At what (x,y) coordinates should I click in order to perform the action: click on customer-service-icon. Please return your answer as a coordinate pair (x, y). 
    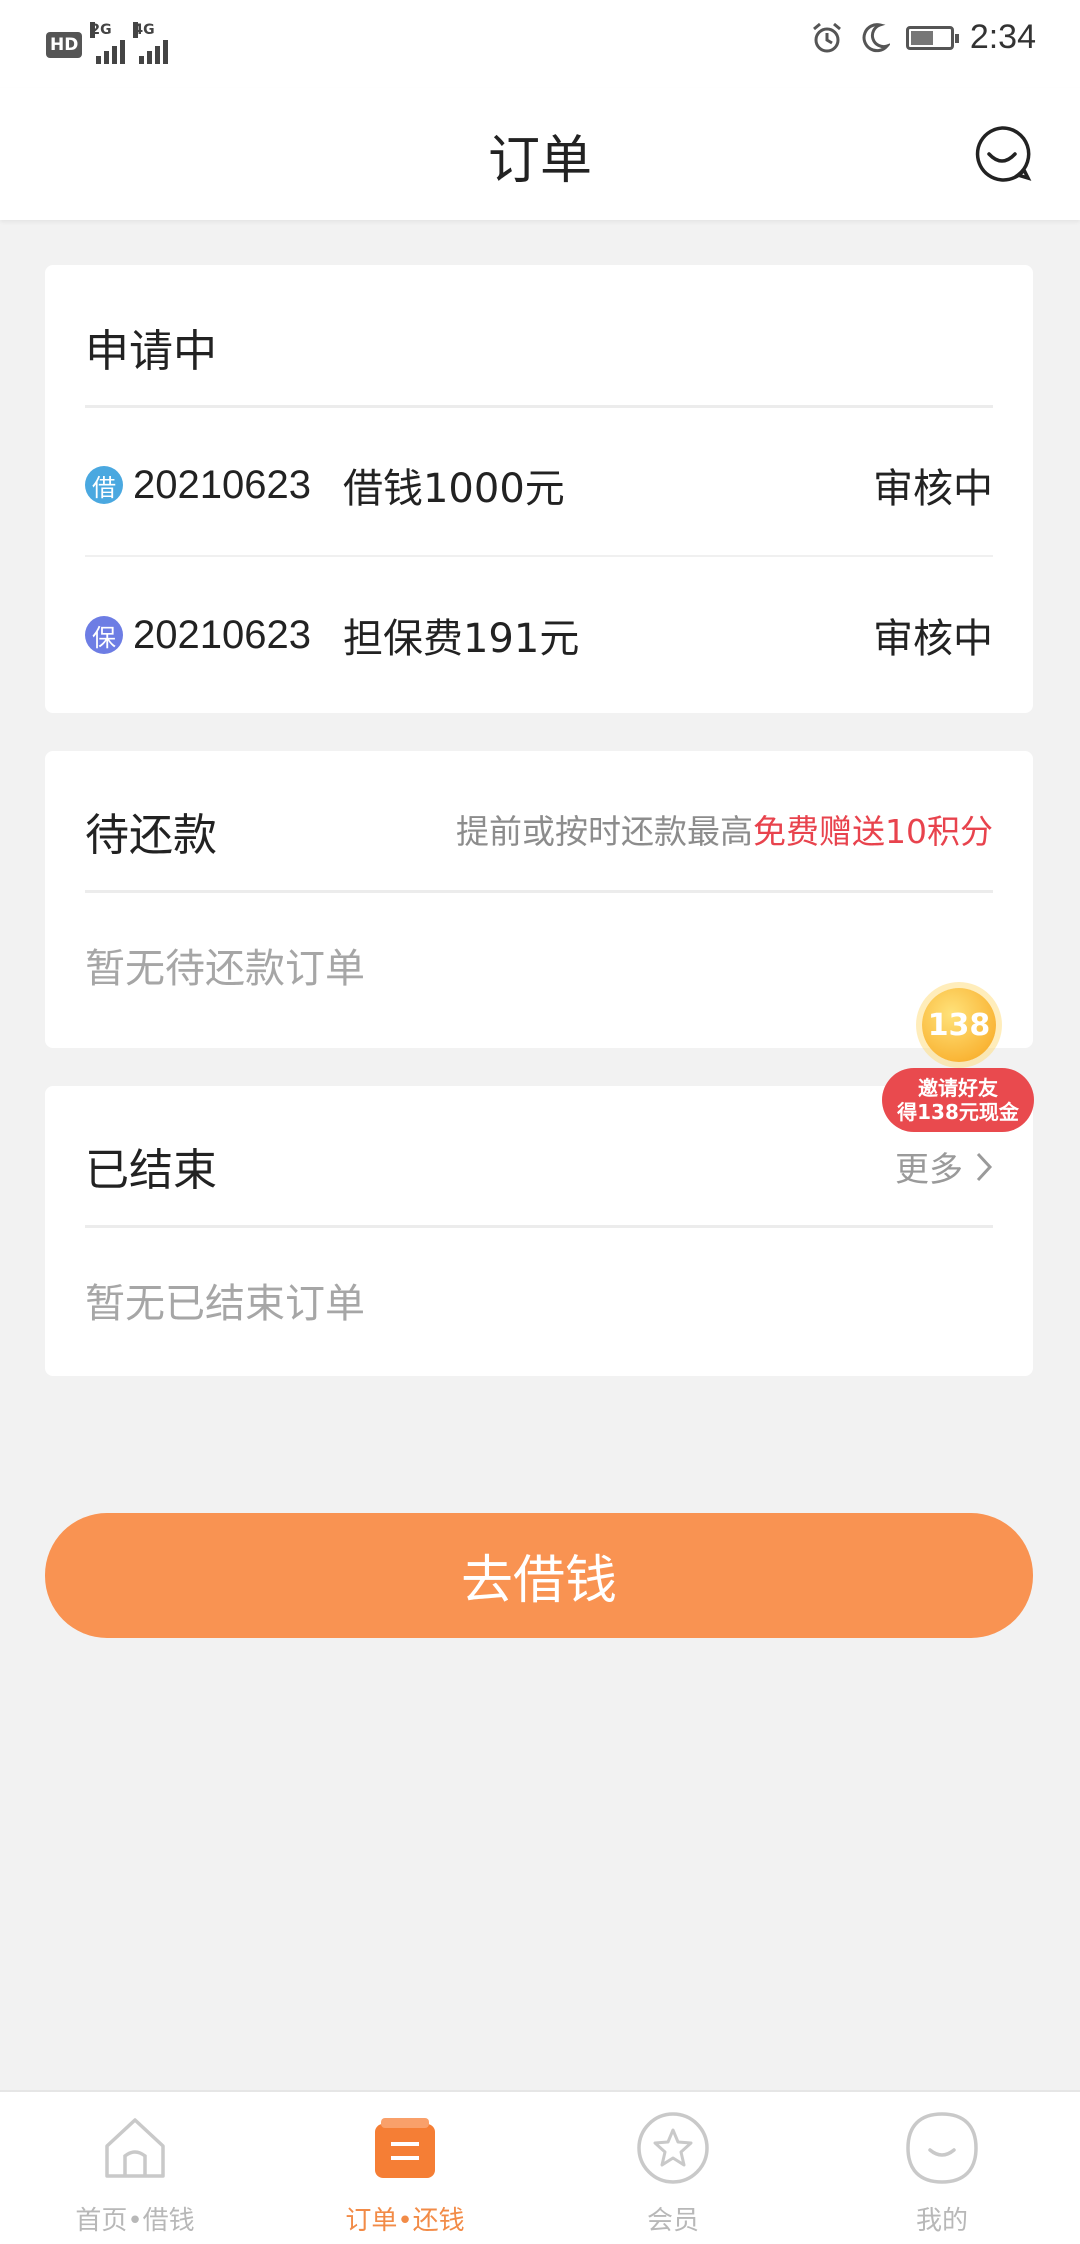
    Looking at the image, I should click on (1002, 154).